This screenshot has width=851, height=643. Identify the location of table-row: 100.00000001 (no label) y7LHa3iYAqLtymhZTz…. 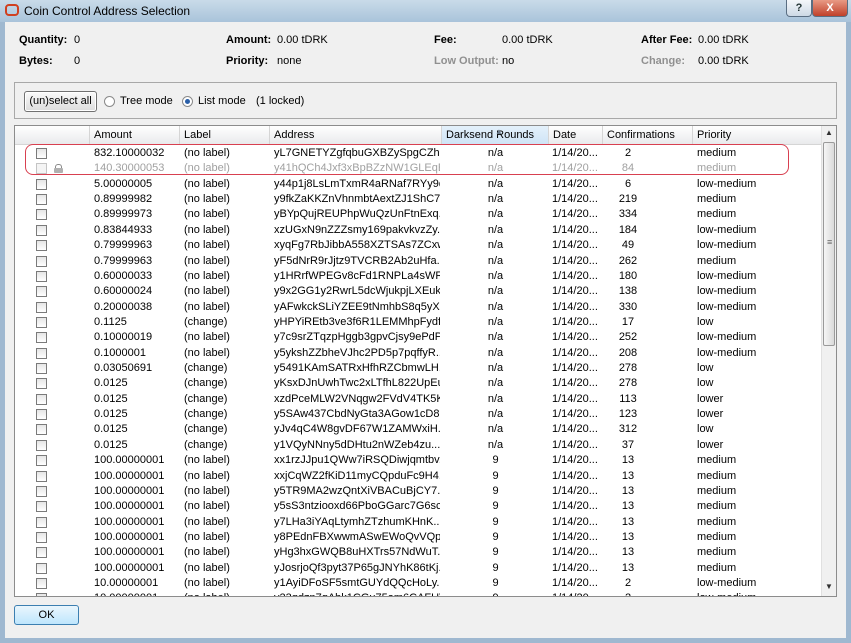
(418, 522).